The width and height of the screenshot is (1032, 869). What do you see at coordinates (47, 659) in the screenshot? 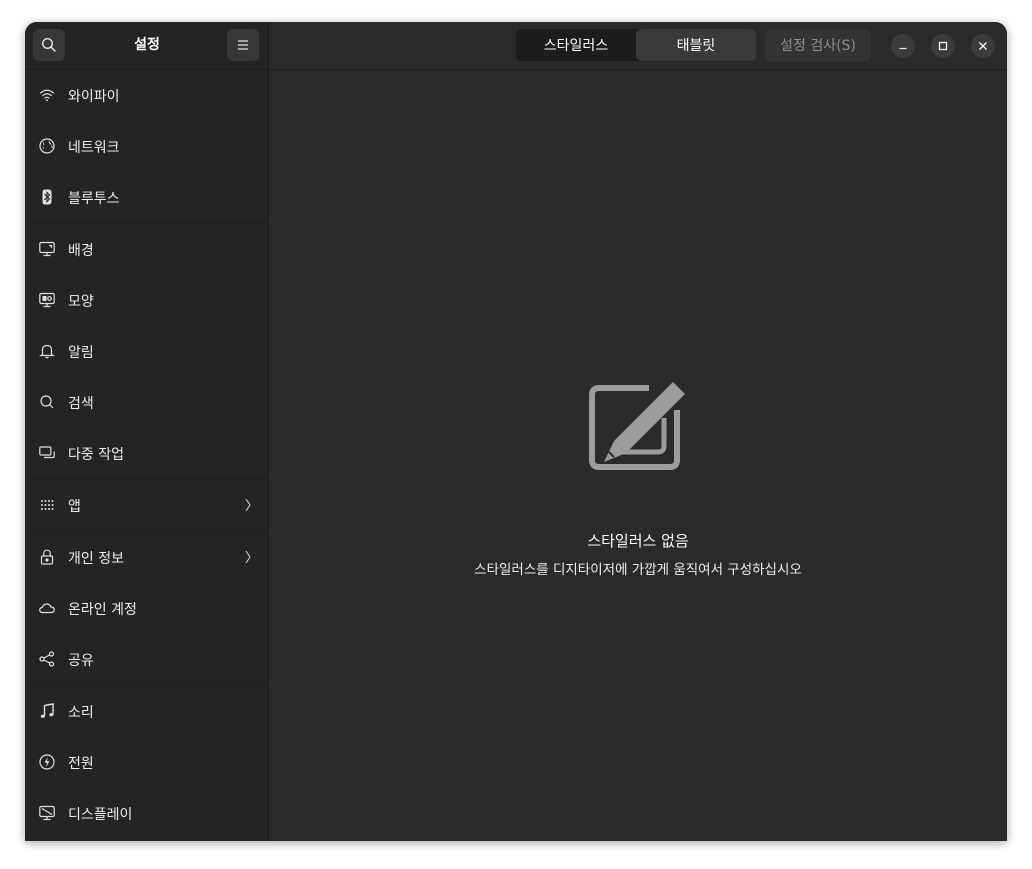
I see `share-icon` at bounding box center [47, 659].